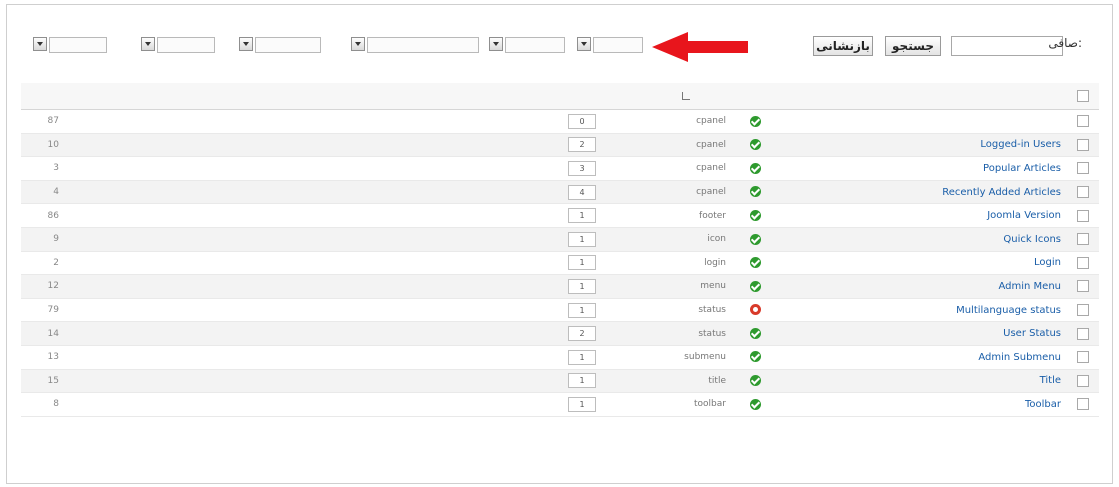 The width and height of the screenshot is (1119, 487). Describe the element at coordinates (923, 310) in the screenshot. I see `module-title-link: Multilanguage status` at that location.